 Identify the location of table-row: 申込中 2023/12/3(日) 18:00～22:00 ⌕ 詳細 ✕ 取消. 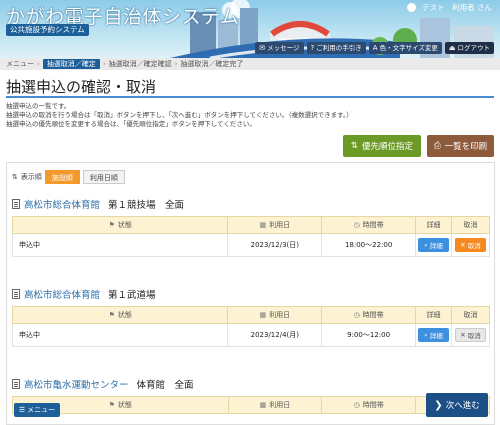
(251, 245).